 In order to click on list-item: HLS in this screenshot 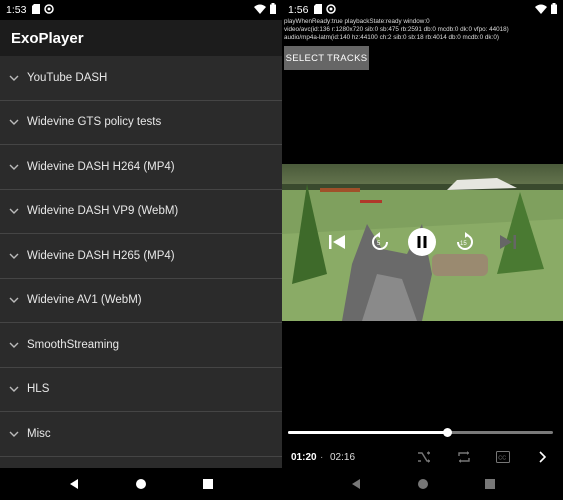, I will do `click(141, 390)`.